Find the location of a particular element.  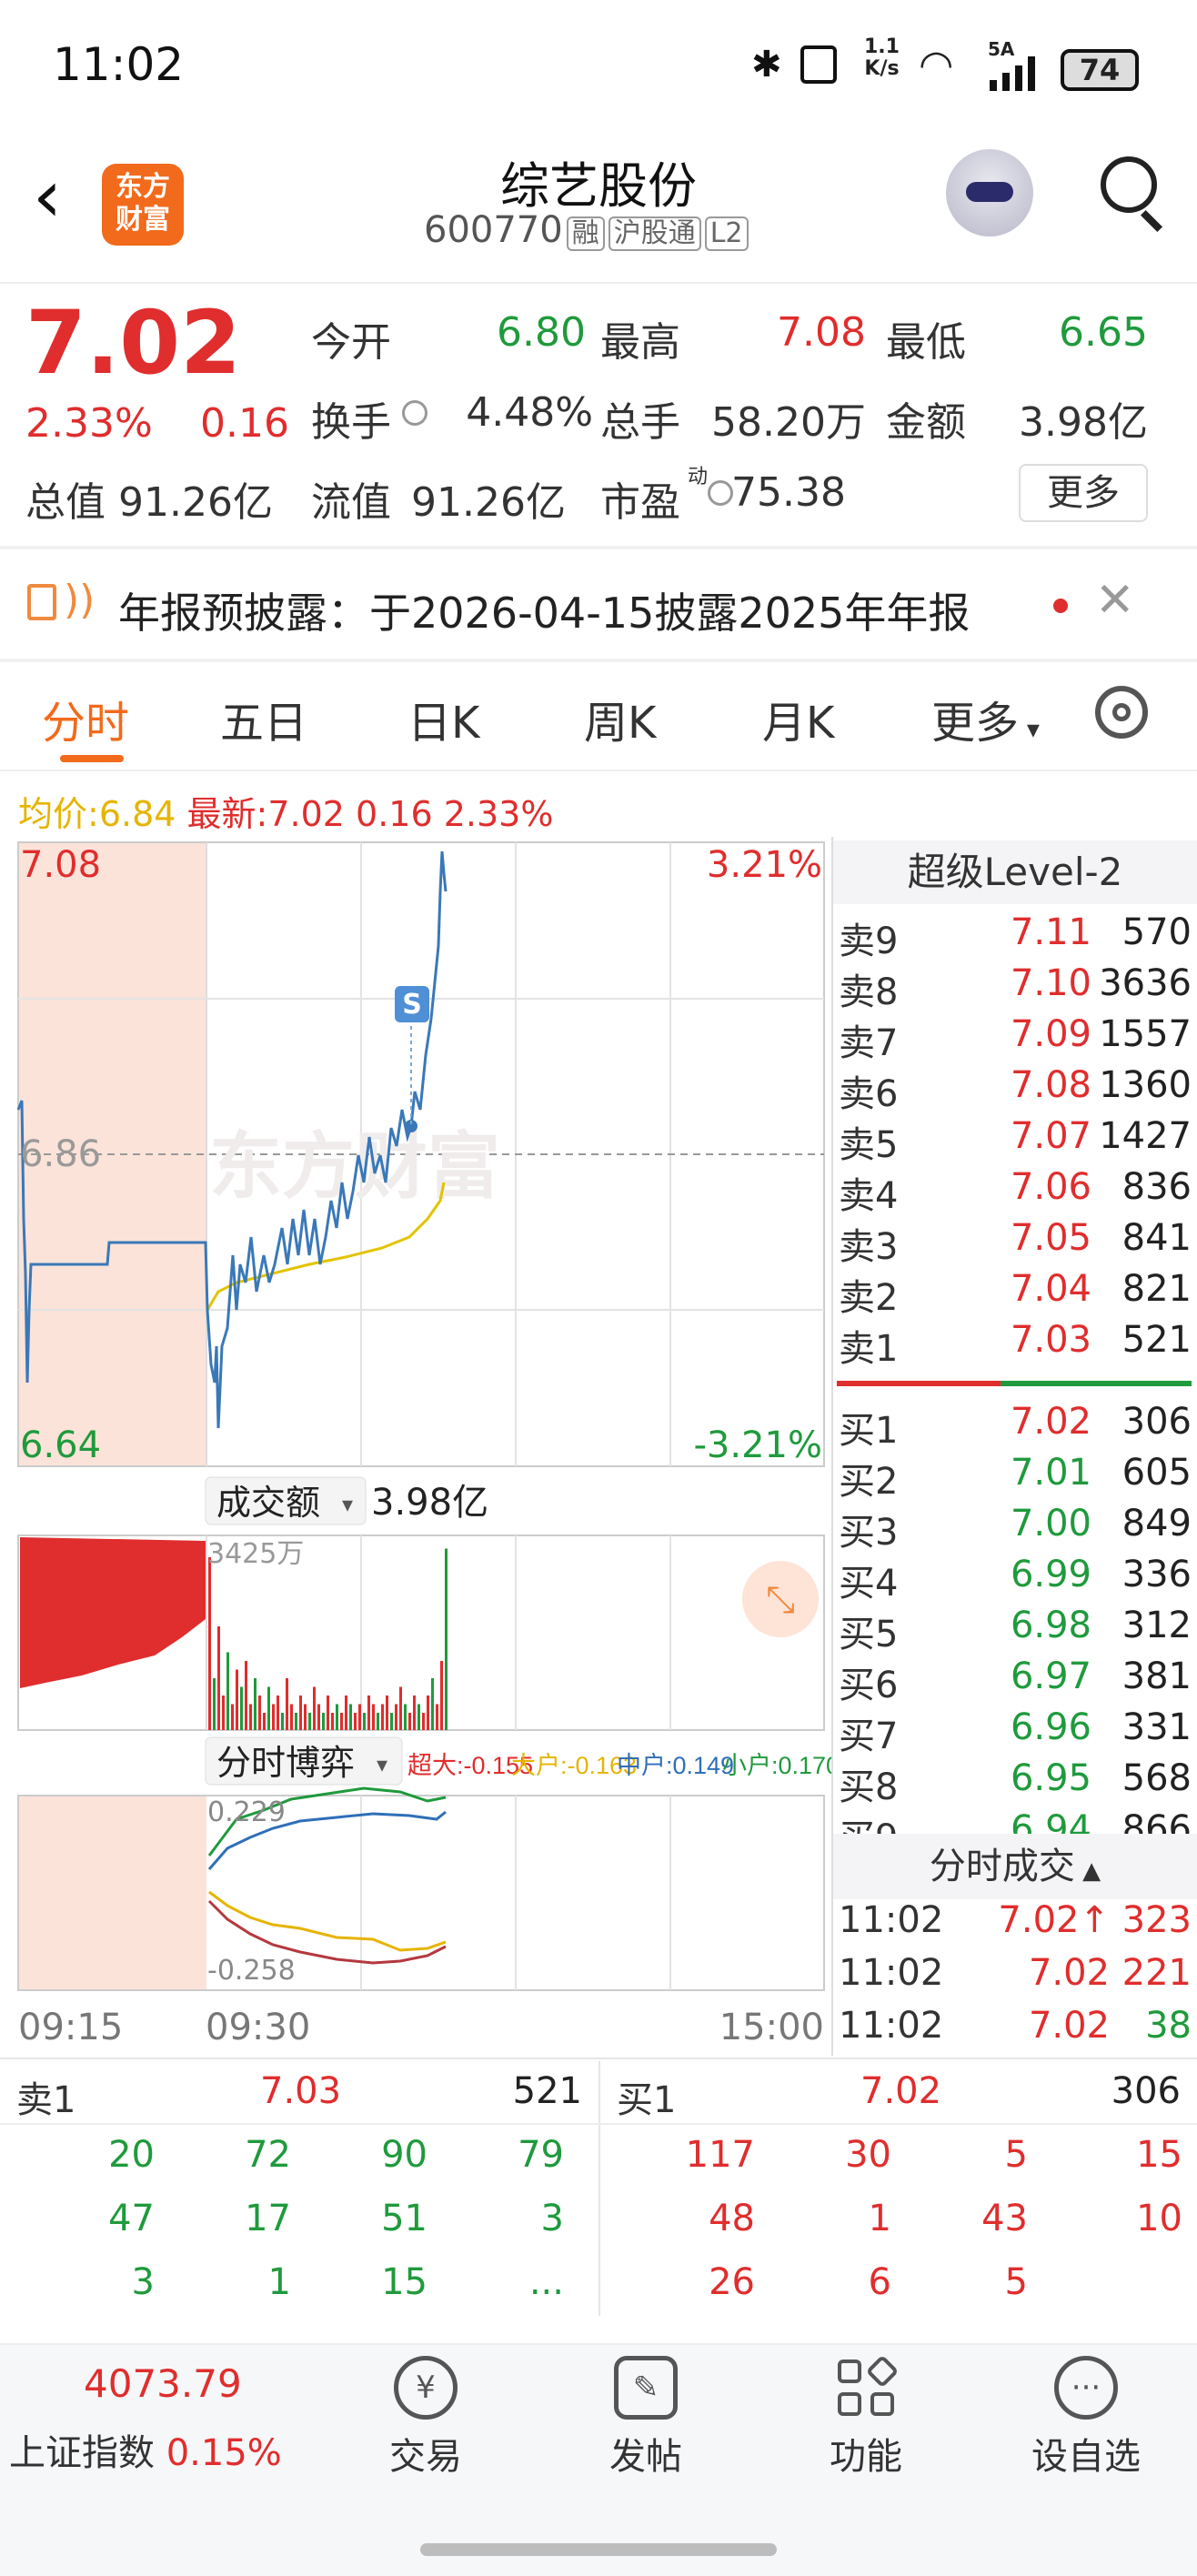

chip-connect: 沪股通 is located at coordinates (654, 233).